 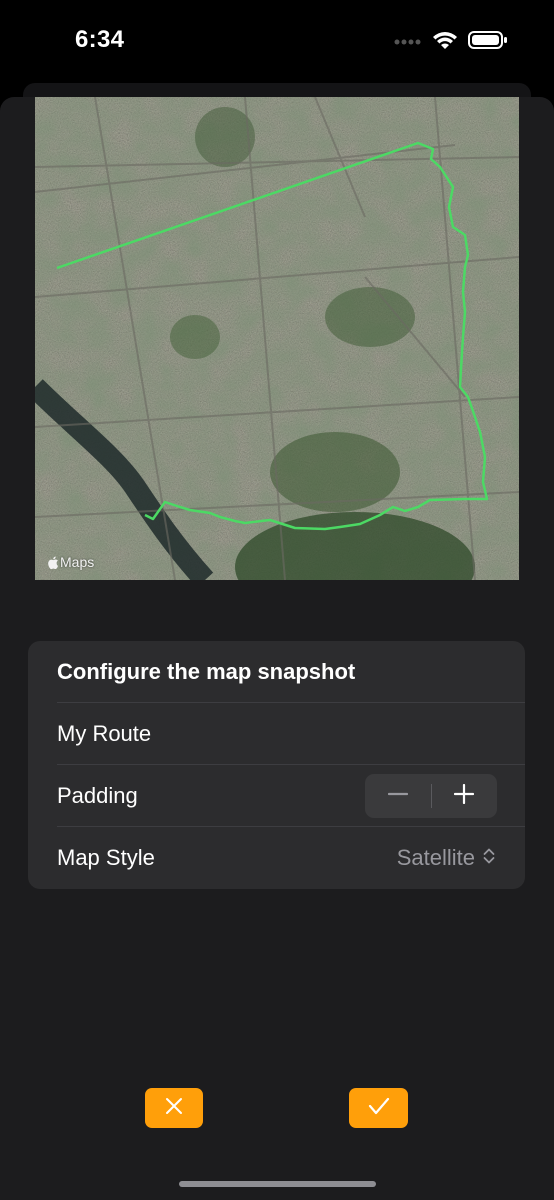 I want to click on minus-icon, so click(x=397, y=796).